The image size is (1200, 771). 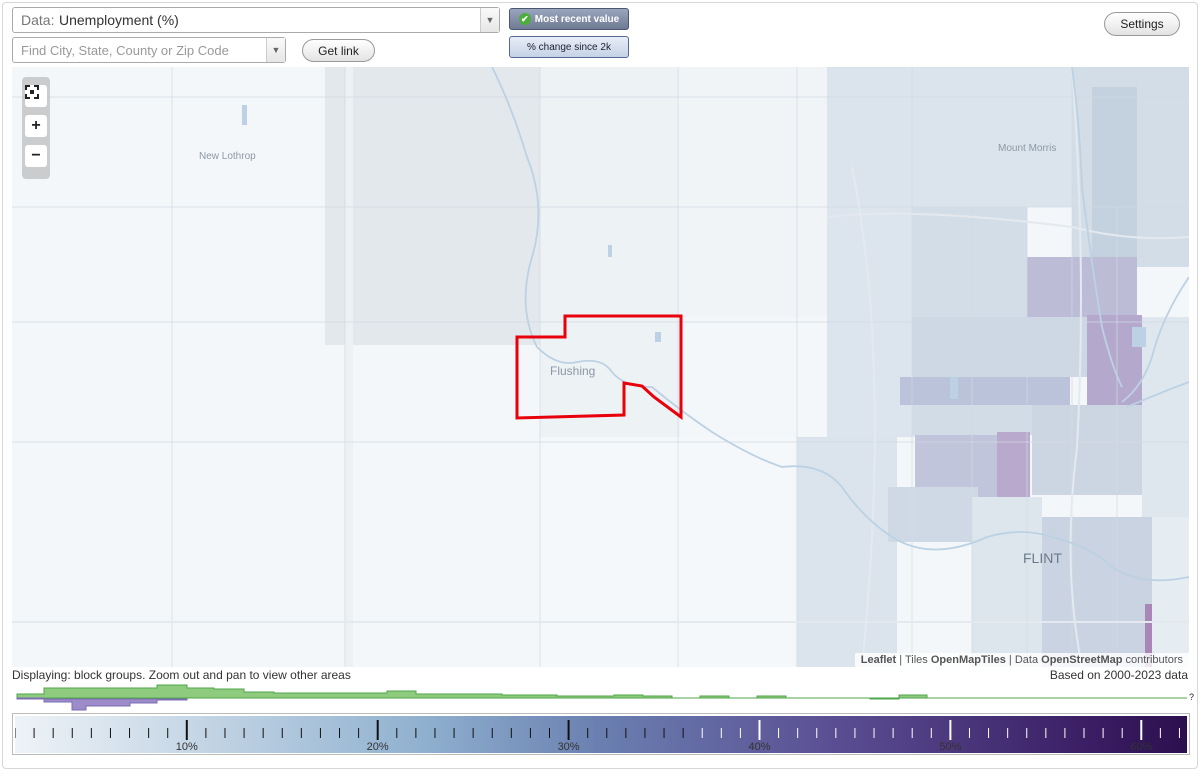 I want to click on get-link-button: Get link, so click(x=338, y=50).